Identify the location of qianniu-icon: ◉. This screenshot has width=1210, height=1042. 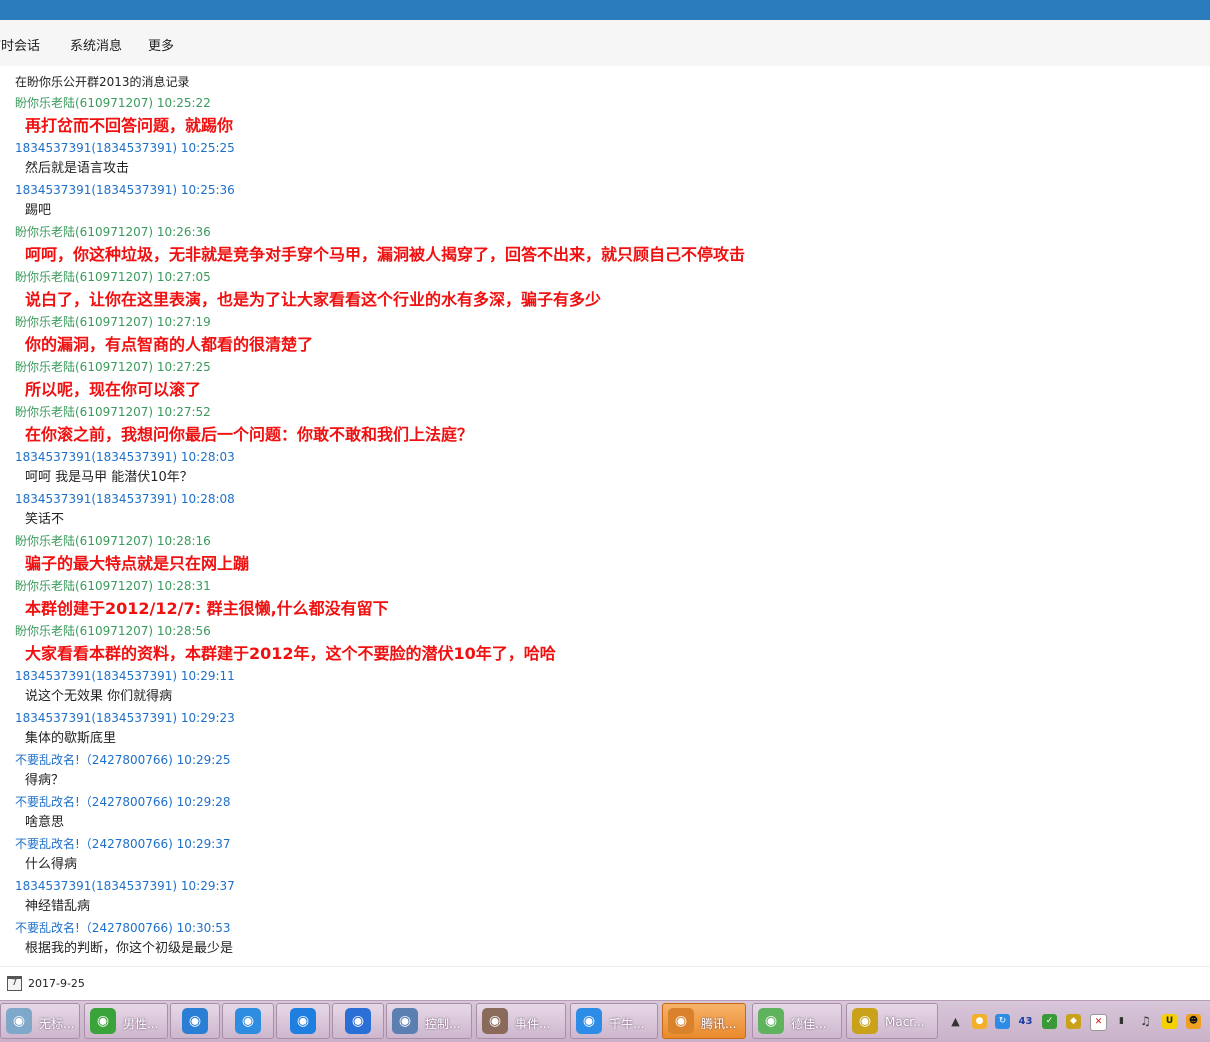
(589, 1021).